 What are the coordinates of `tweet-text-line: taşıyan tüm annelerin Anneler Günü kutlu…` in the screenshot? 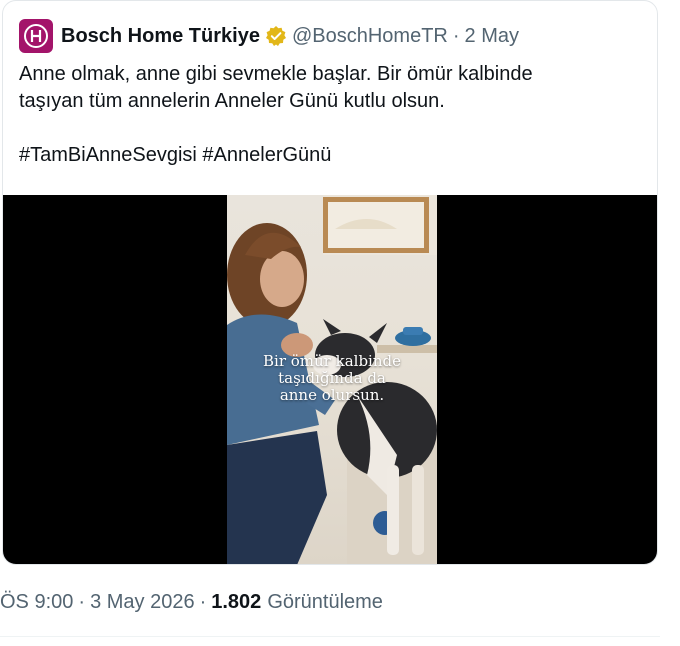 It's located at (232, 101).